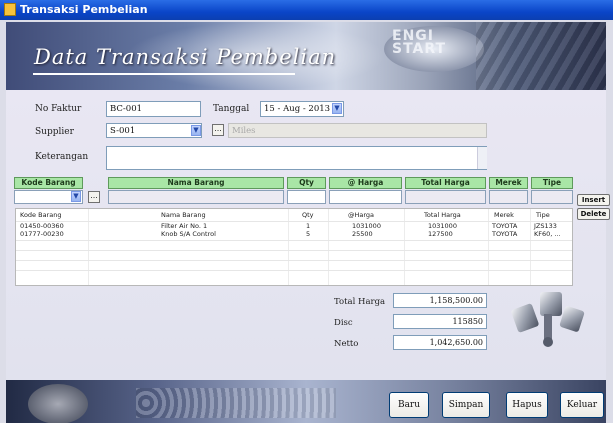 The height and width of the screenshot is (423, 613). What do you see at coordinates (482, 158) in the screenshot?
I see `keterangan-scrollbar` at bounding box center [482, 158].